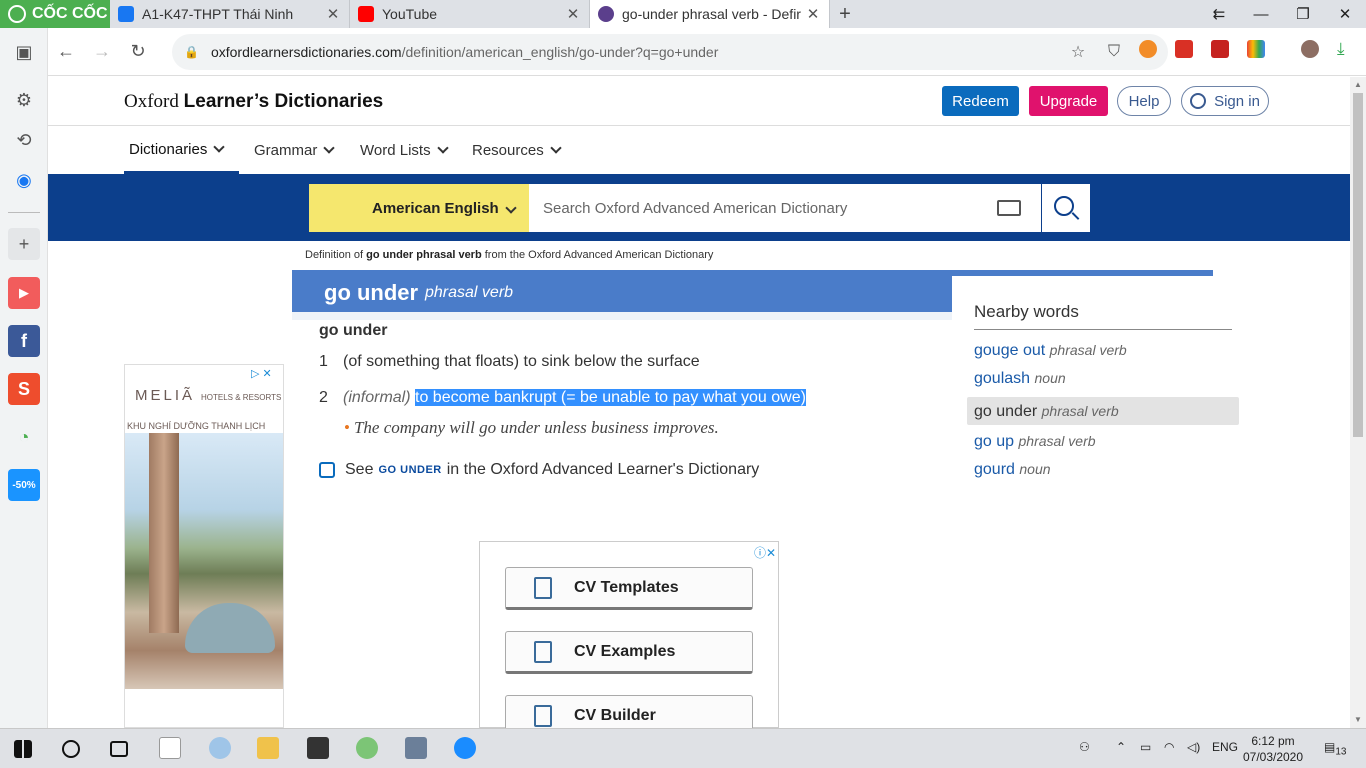 This screenshot has height=768, width=1366. I want to click on forward-button: →, so click(102, 52).